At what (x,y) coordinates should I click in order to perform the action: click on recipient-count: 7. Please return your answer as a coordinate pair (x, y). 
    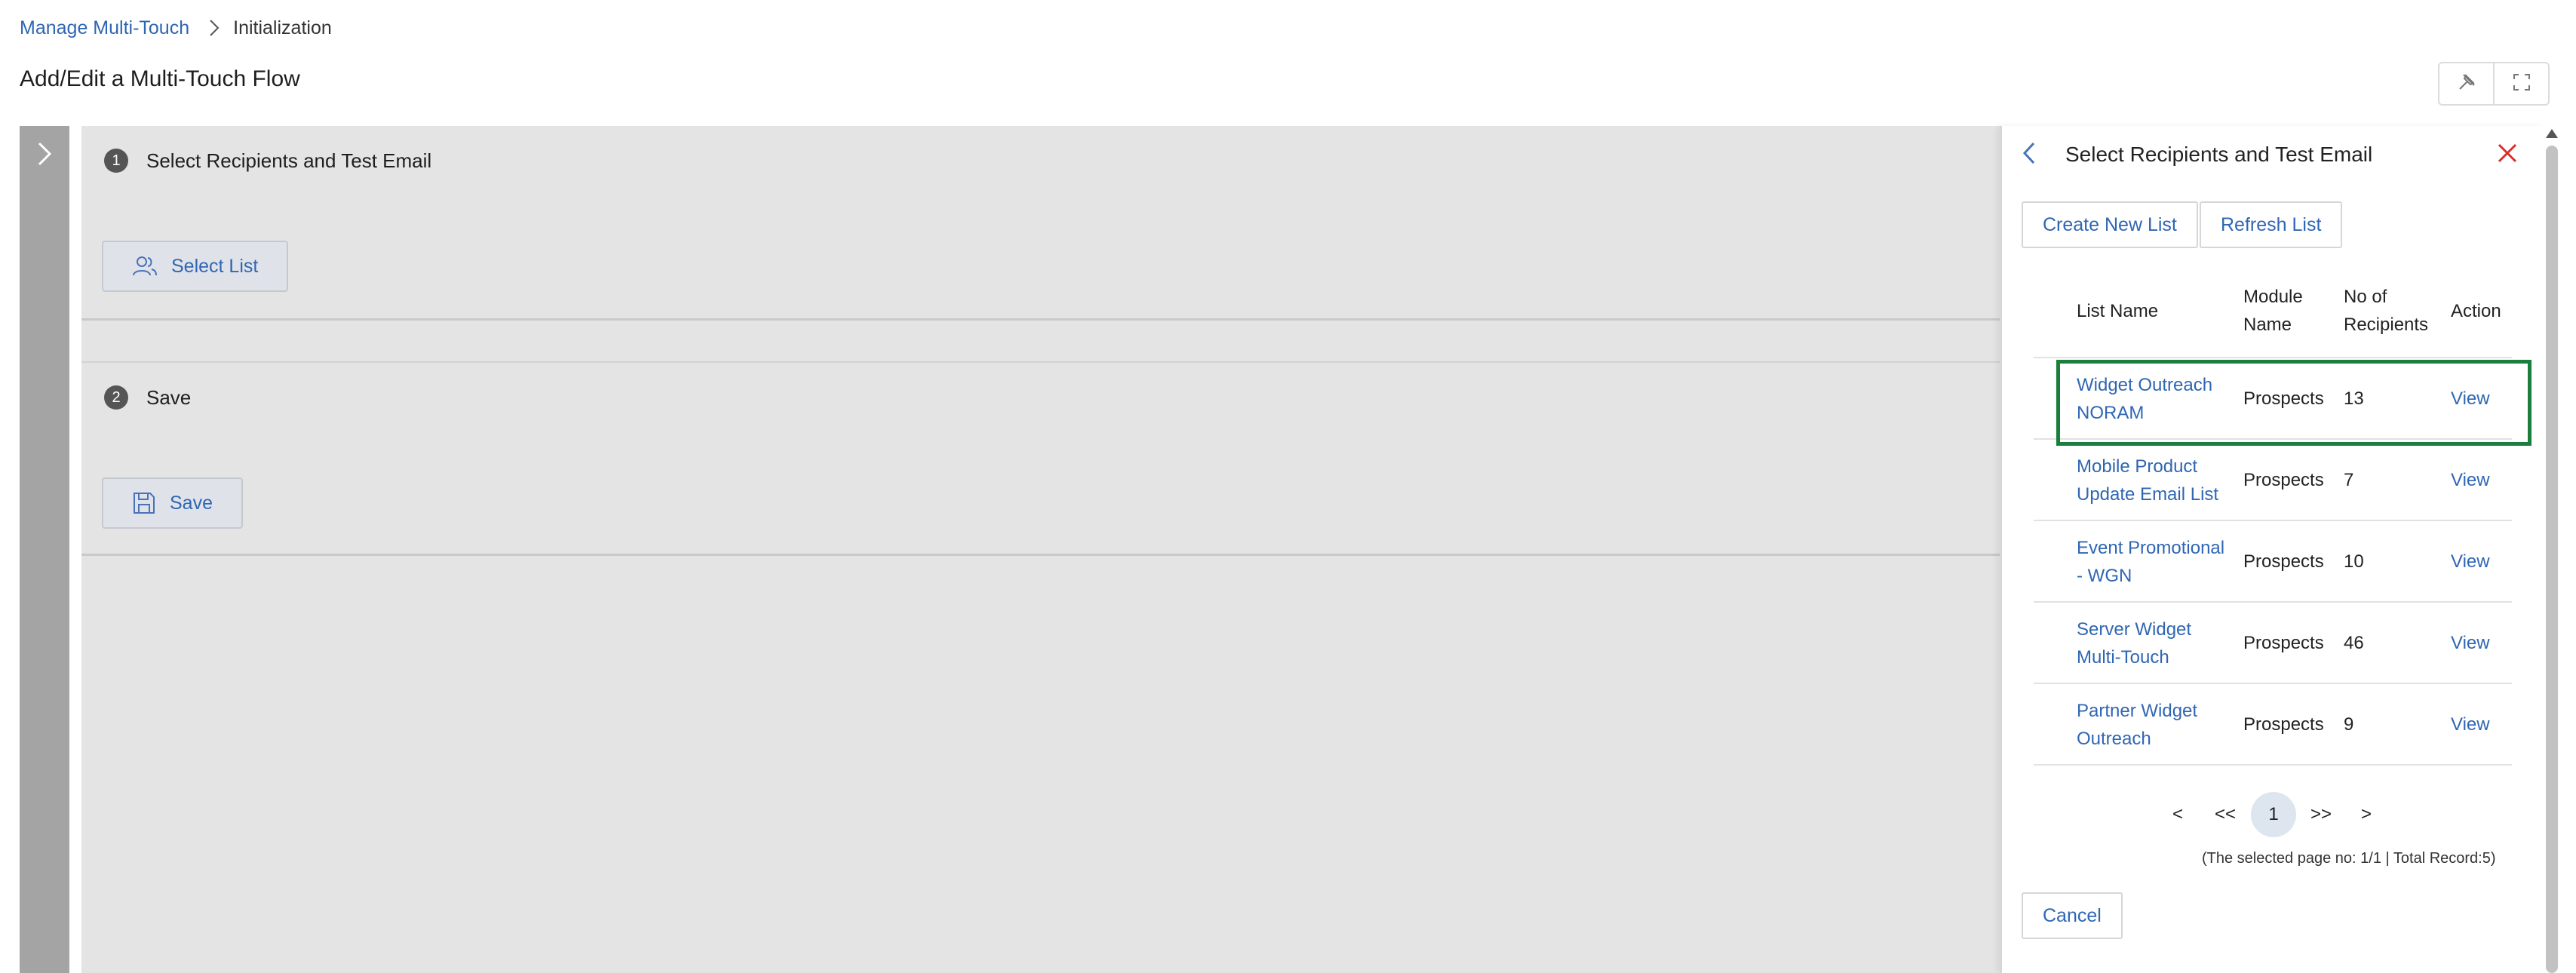
    Looking at the image, I should click on (2349, 480).